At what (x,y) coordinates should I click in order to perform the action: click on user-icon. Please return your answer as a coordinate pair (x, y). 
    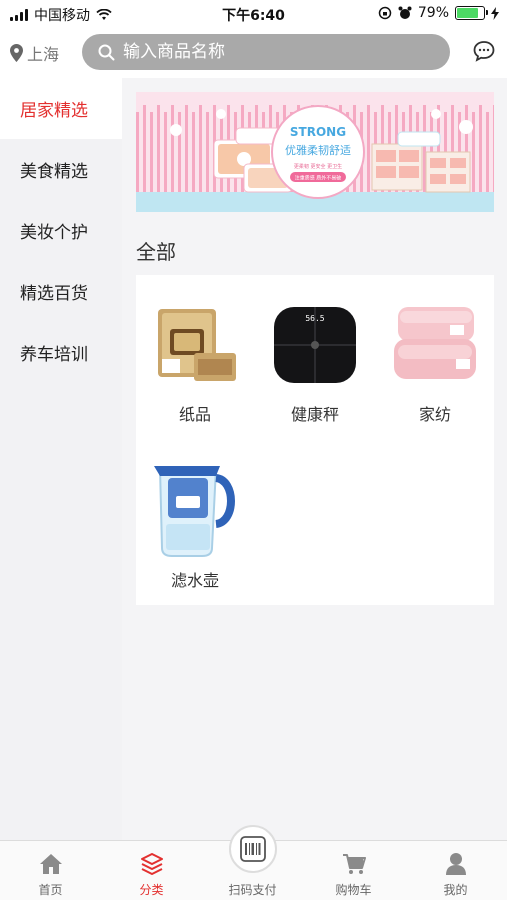
    Looking at the image, I should click on (456, 864).